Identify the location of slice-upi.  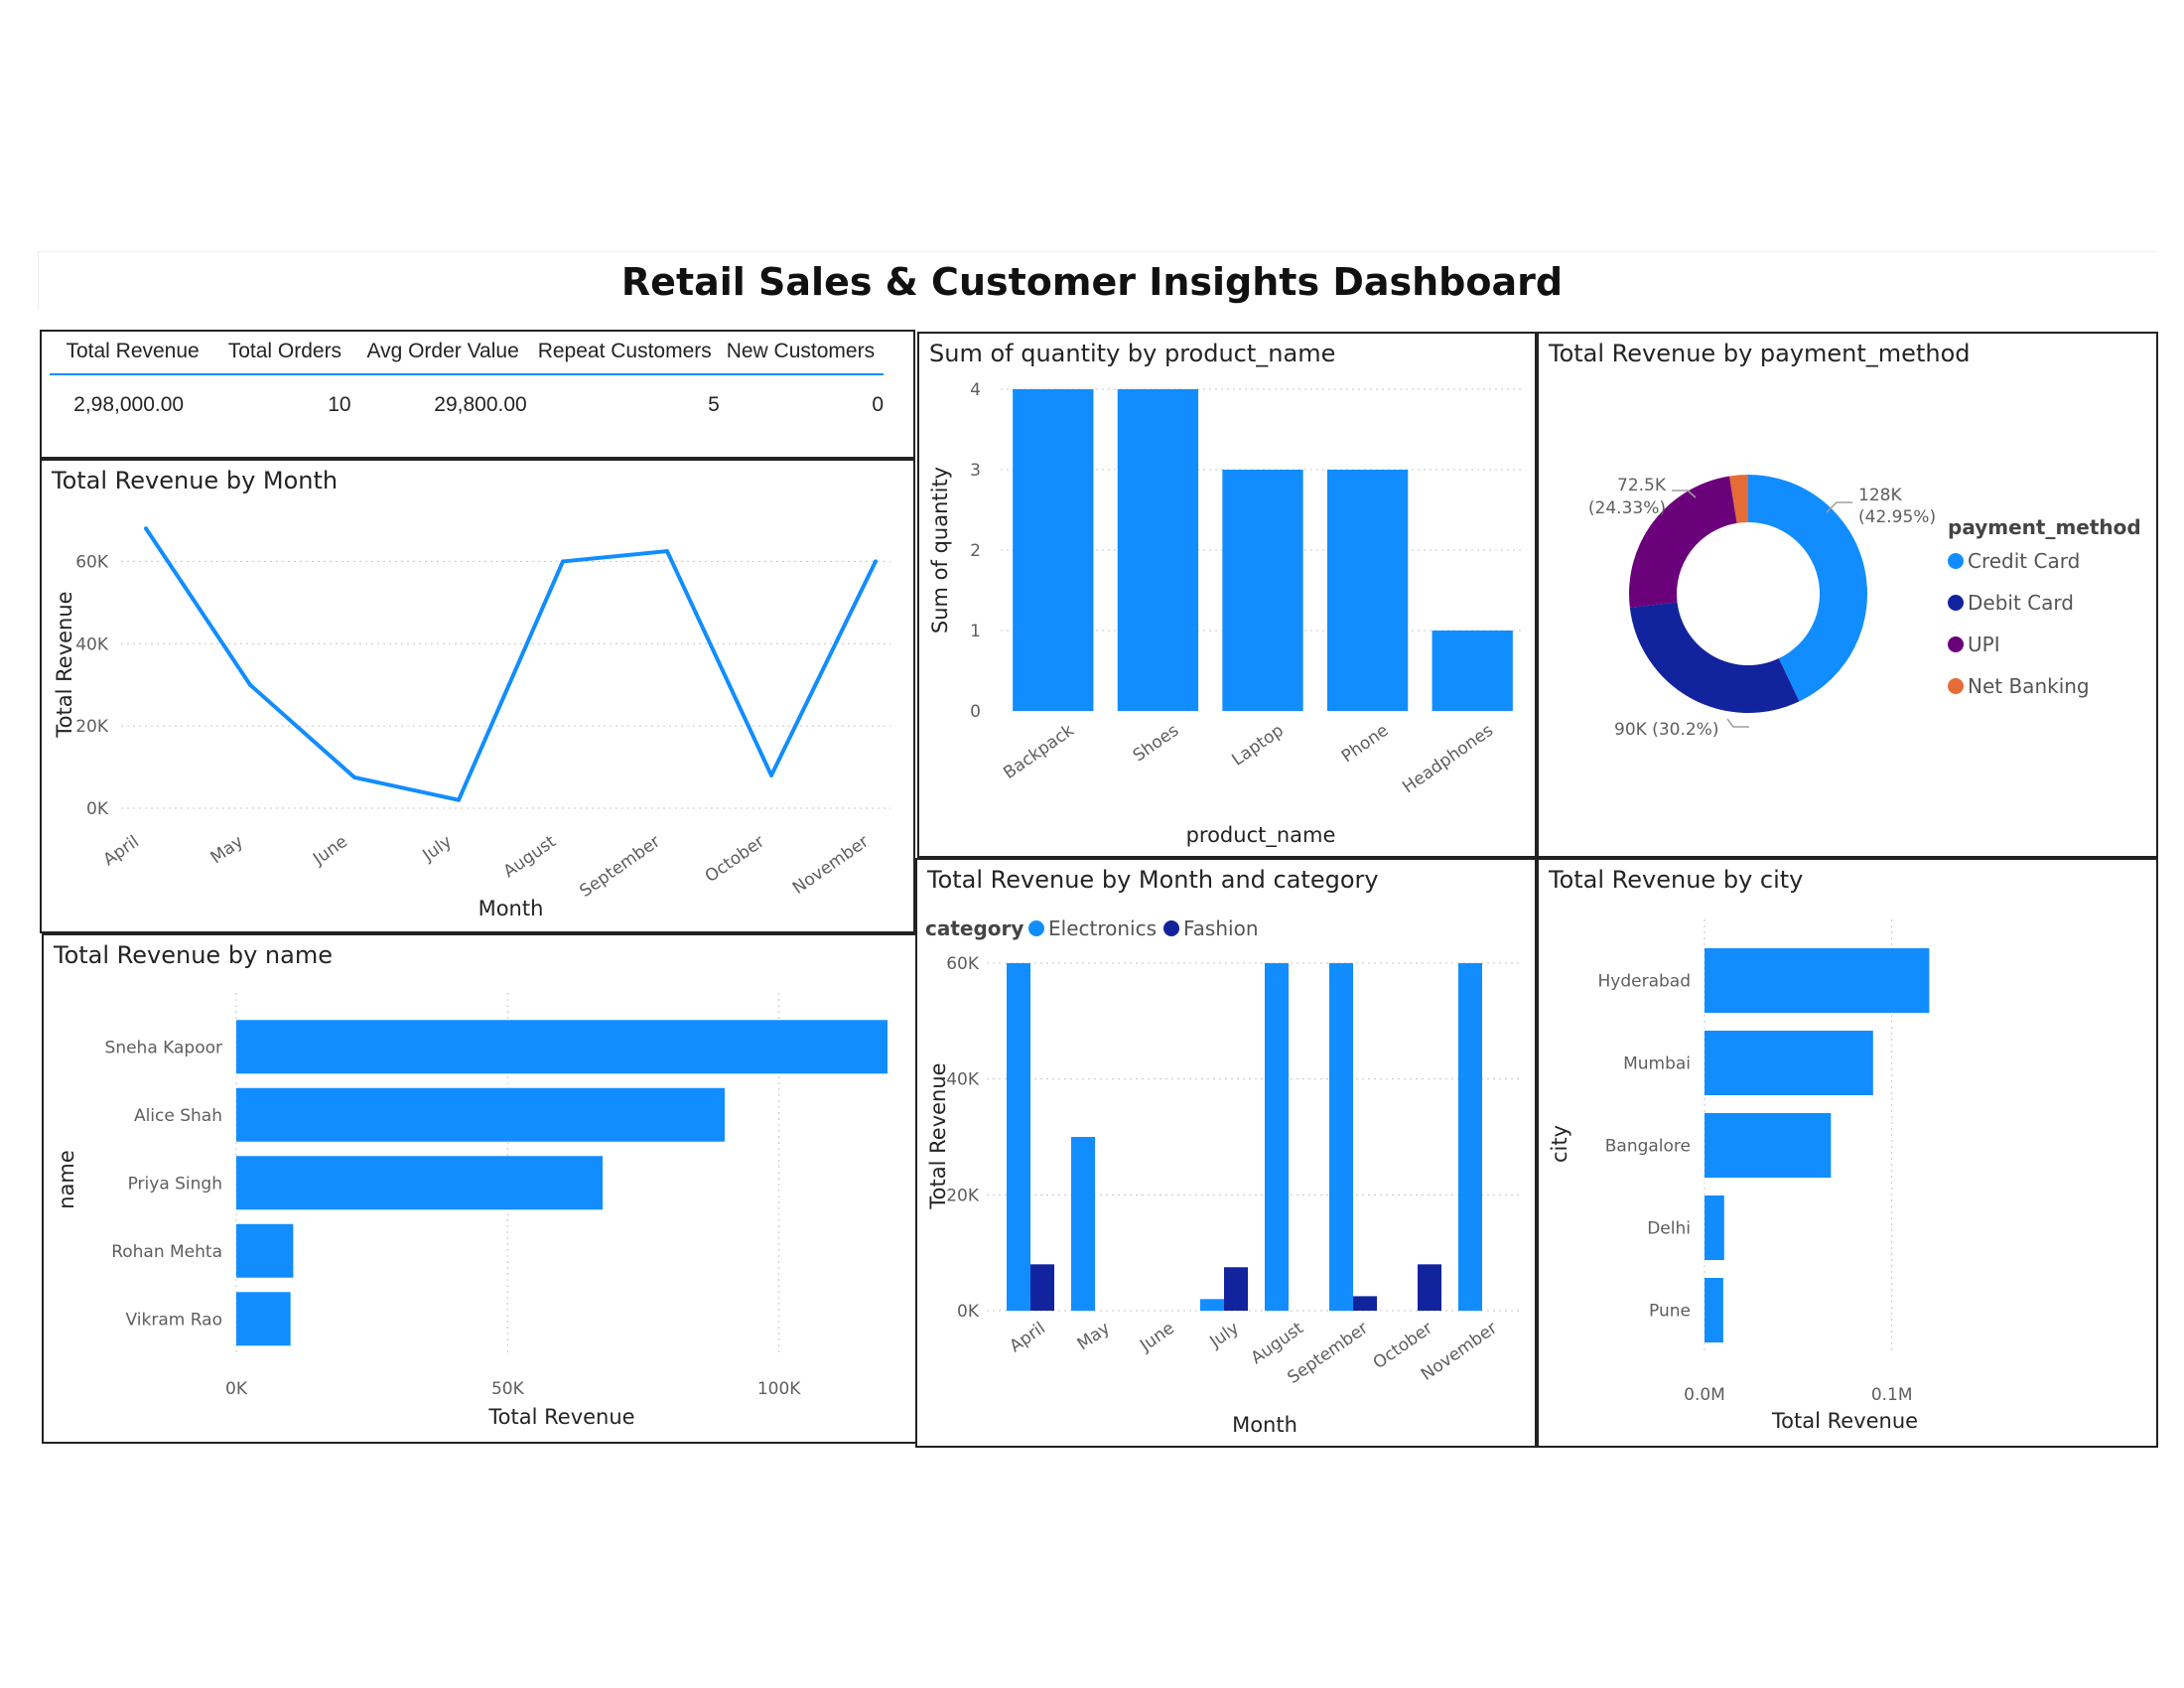
(1683, 542).